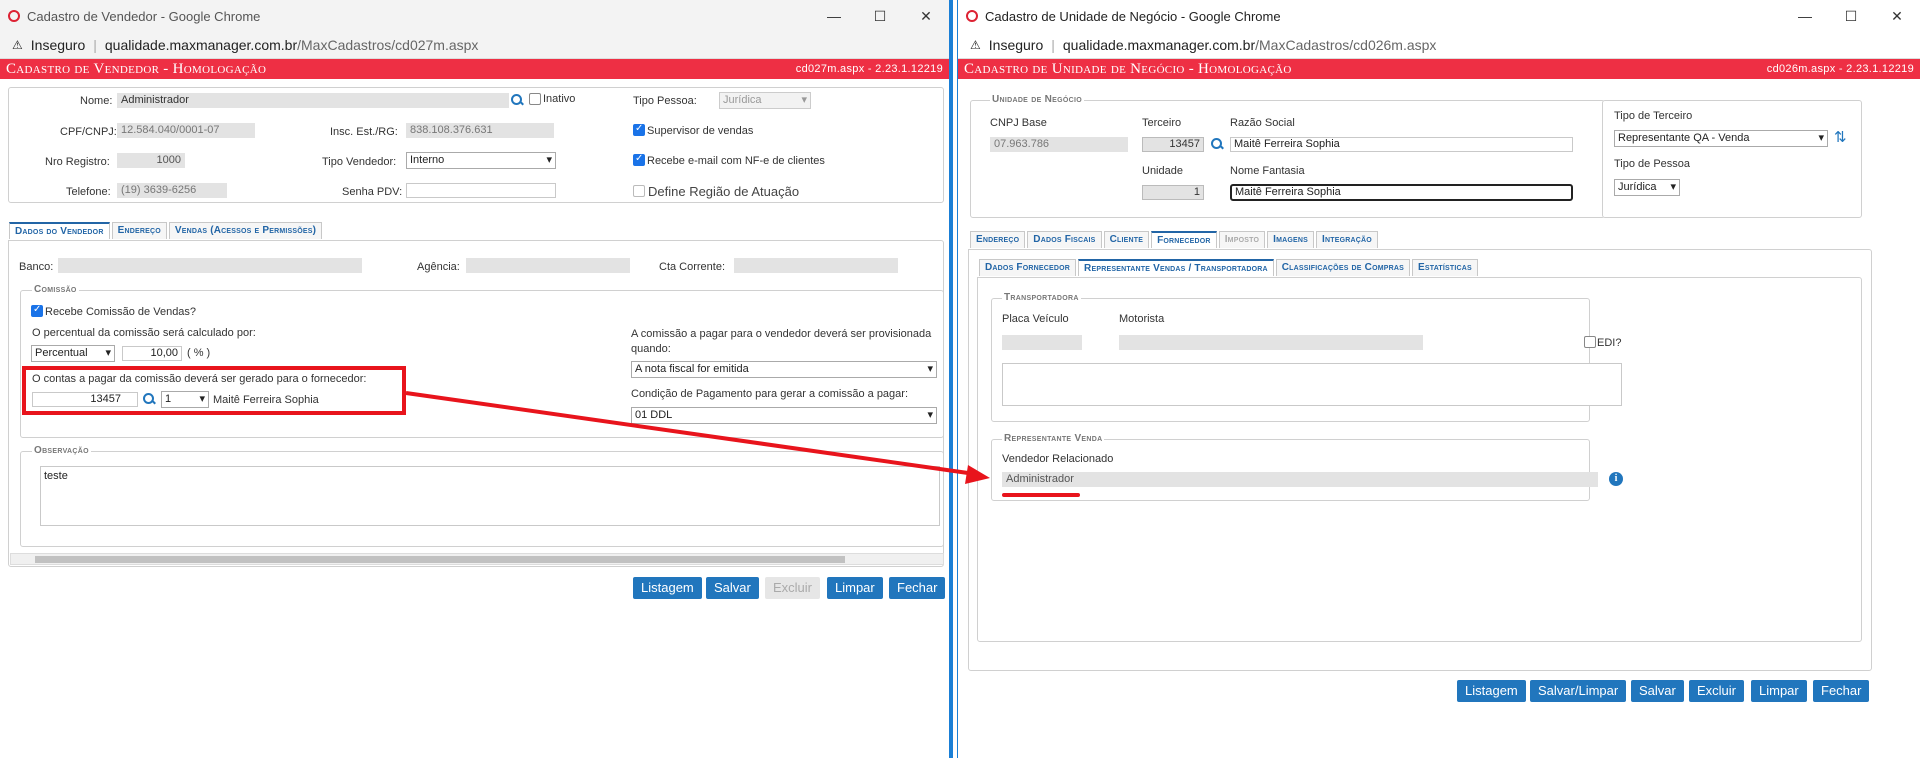  Describe the element at coordinates (1184, 239) in the screenshot. I see `tab-fornecedor: Fornecedor` at that location.